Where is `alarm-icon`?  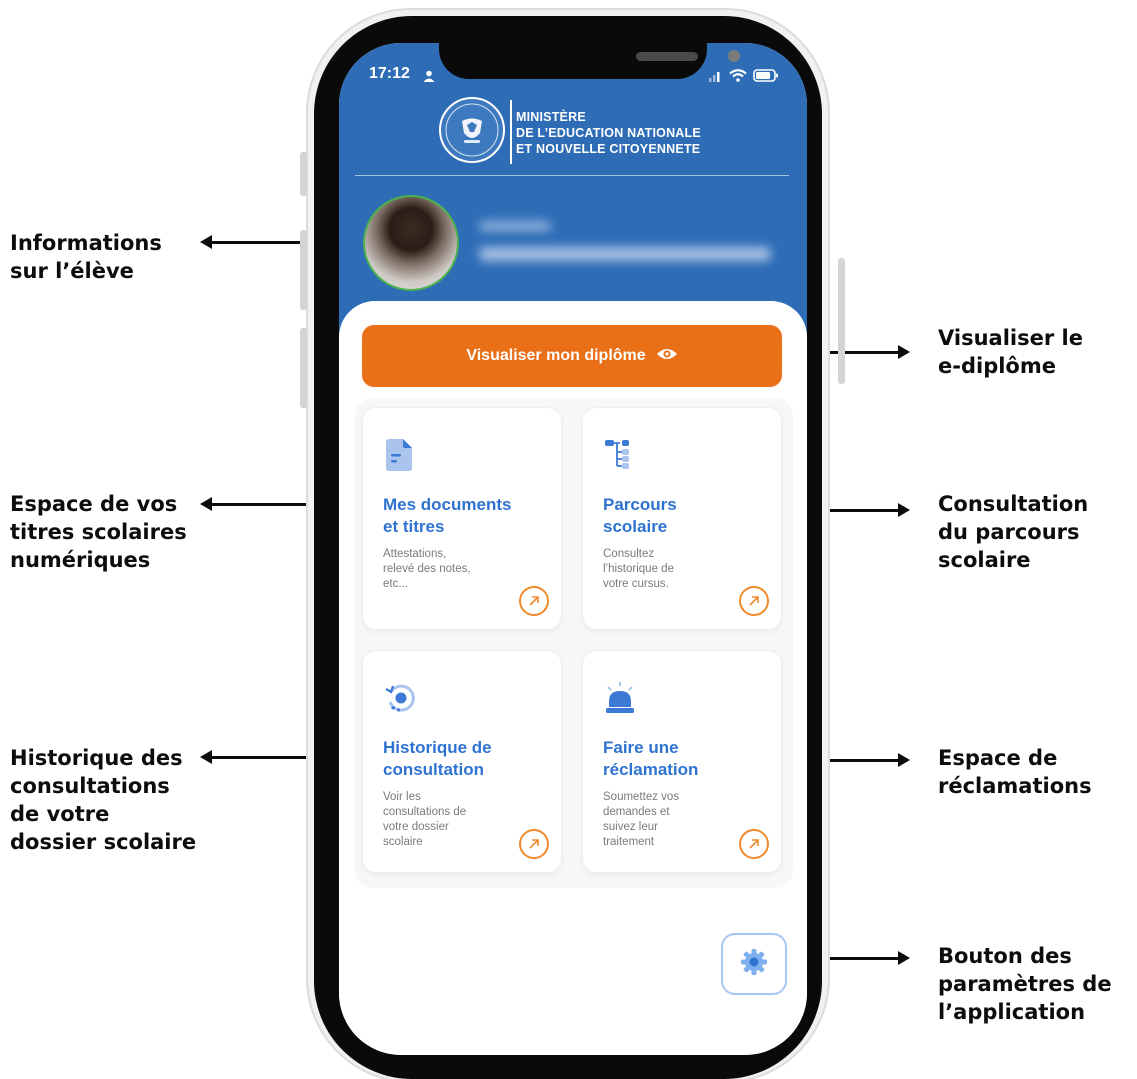
alarm-icon is located at coordinates (620, 700).